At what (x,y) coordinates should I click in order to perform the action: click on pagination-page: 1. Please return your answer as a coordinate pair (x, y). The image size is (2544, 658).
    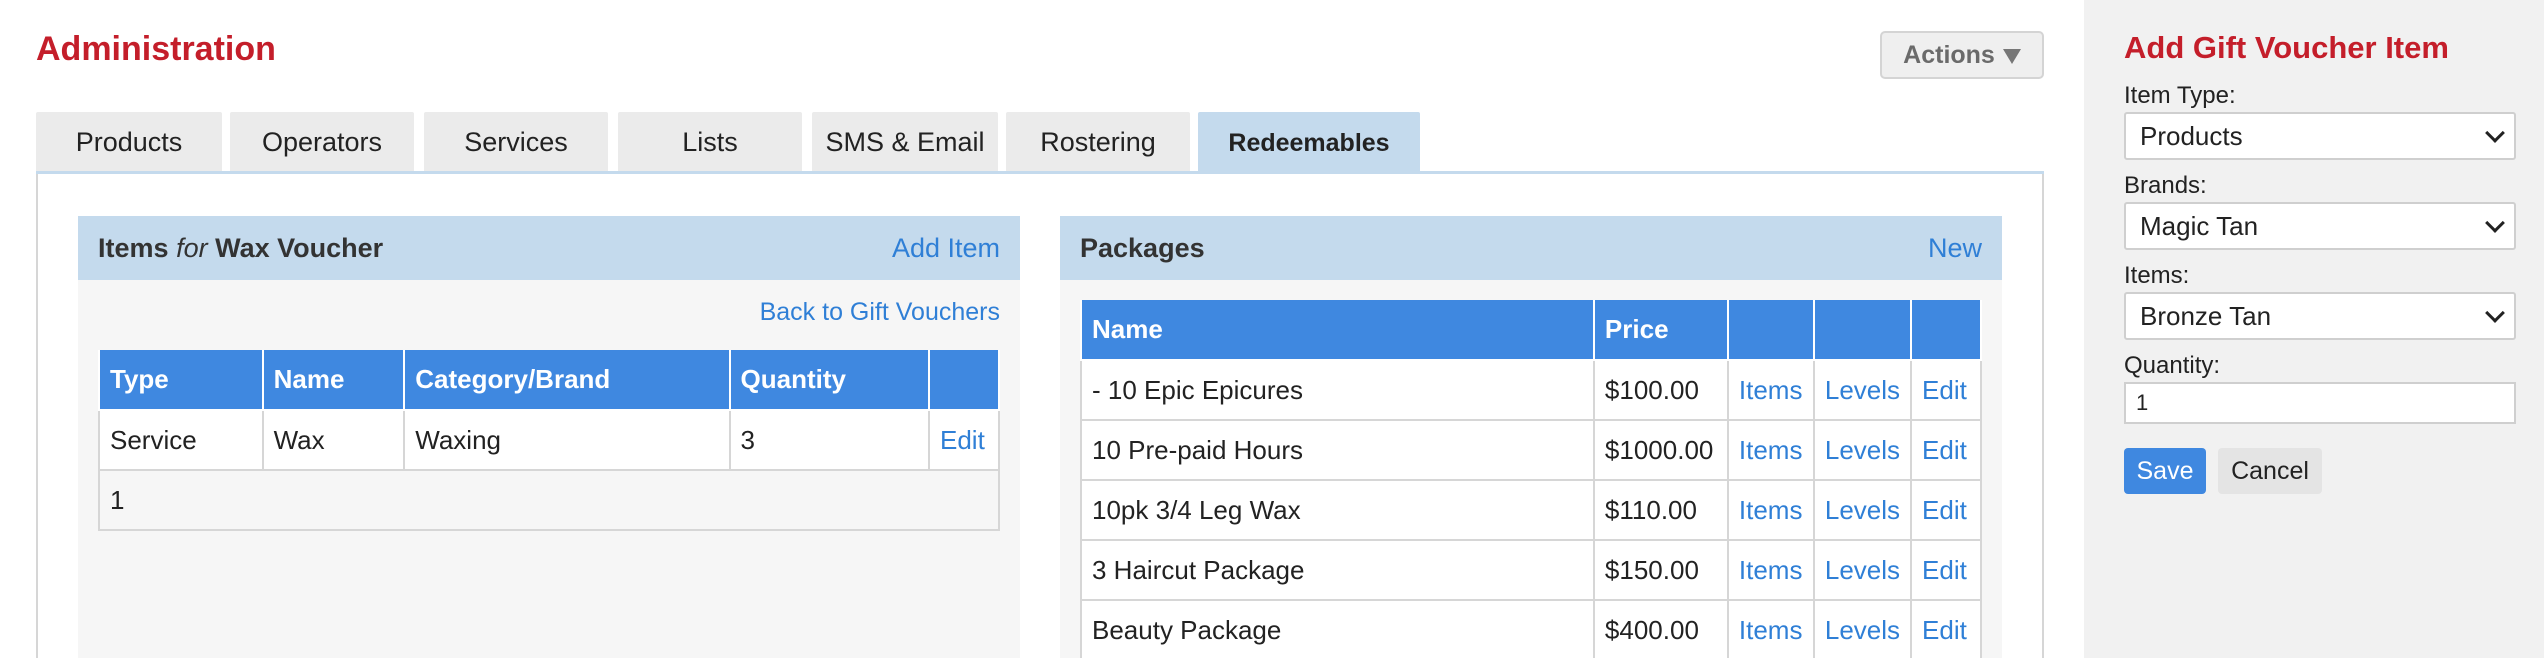
    Looking at the image, I should click on (549, 500).